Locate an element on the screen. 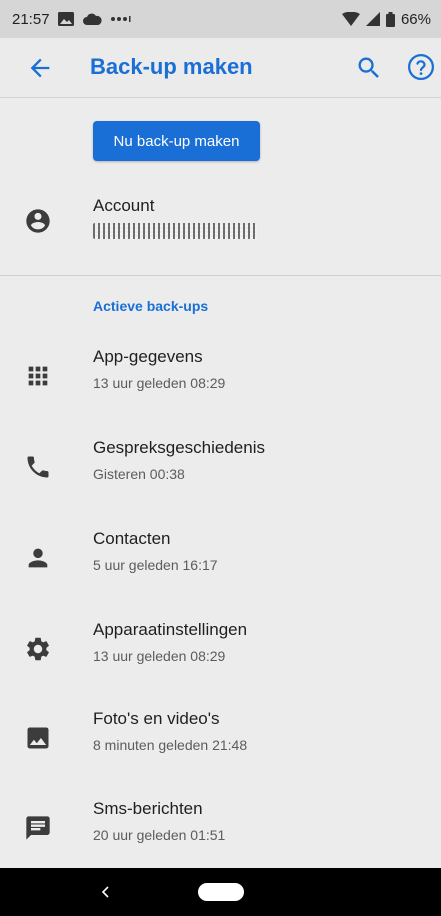  arrow-back-icon is located at coordinates (40, 68).